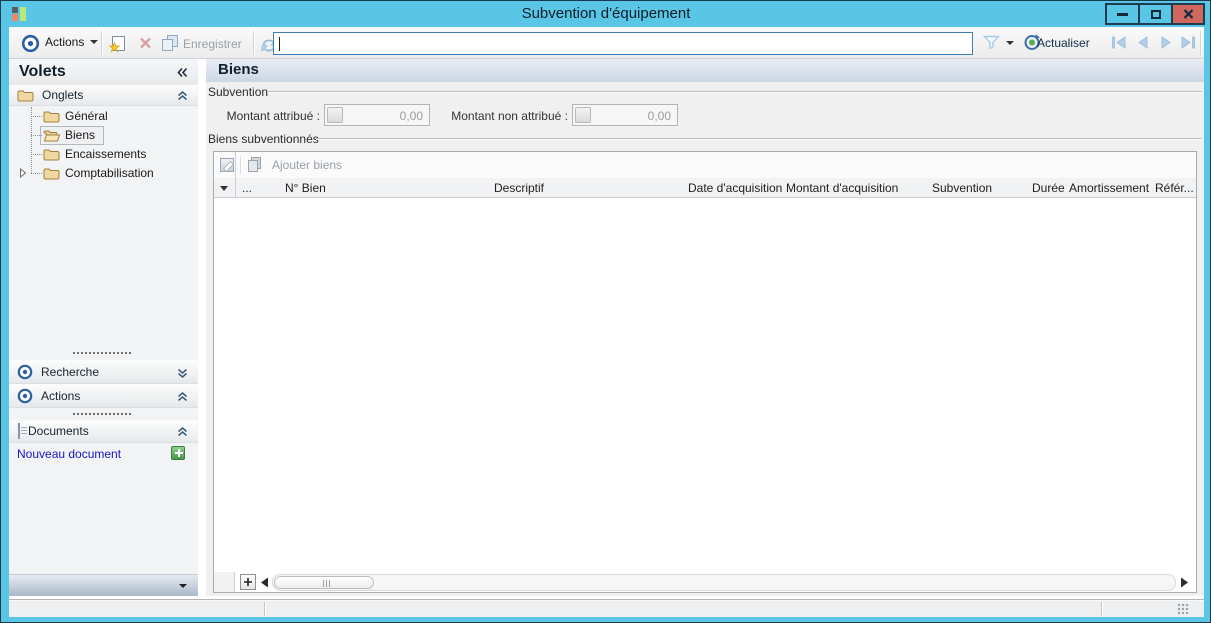 The height and width of the screenshot is (623, 1211). Describe the element at coordinates (1166, 42) in the screenshot. I see `nav-next-button` at that location.